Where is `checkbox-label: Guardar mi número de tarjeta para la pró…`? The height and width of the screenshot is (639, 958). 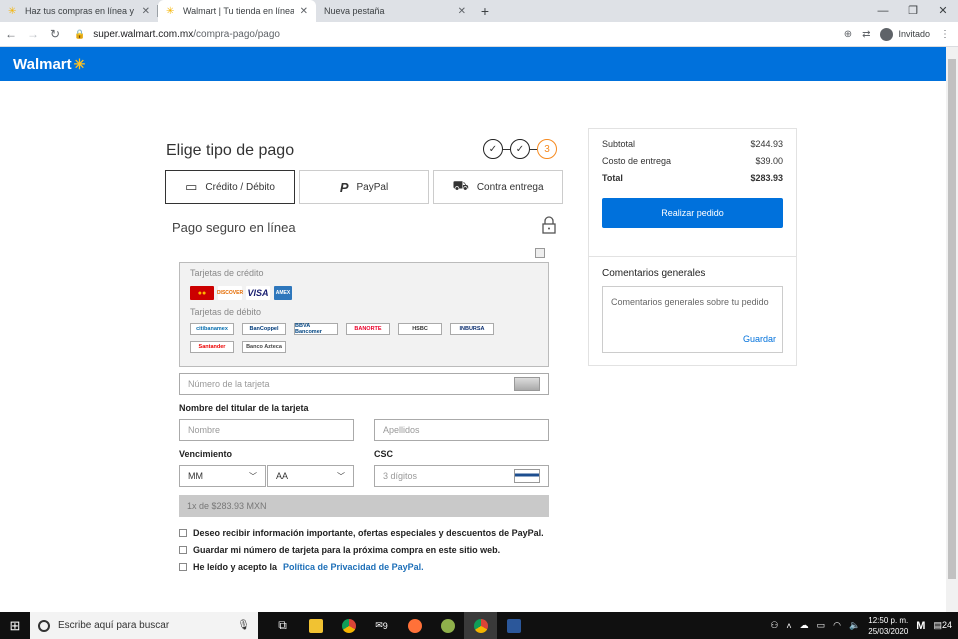
checkbox-label: Guardar mi número de tarjeta para la pró… is located at coordinates (347, 549).